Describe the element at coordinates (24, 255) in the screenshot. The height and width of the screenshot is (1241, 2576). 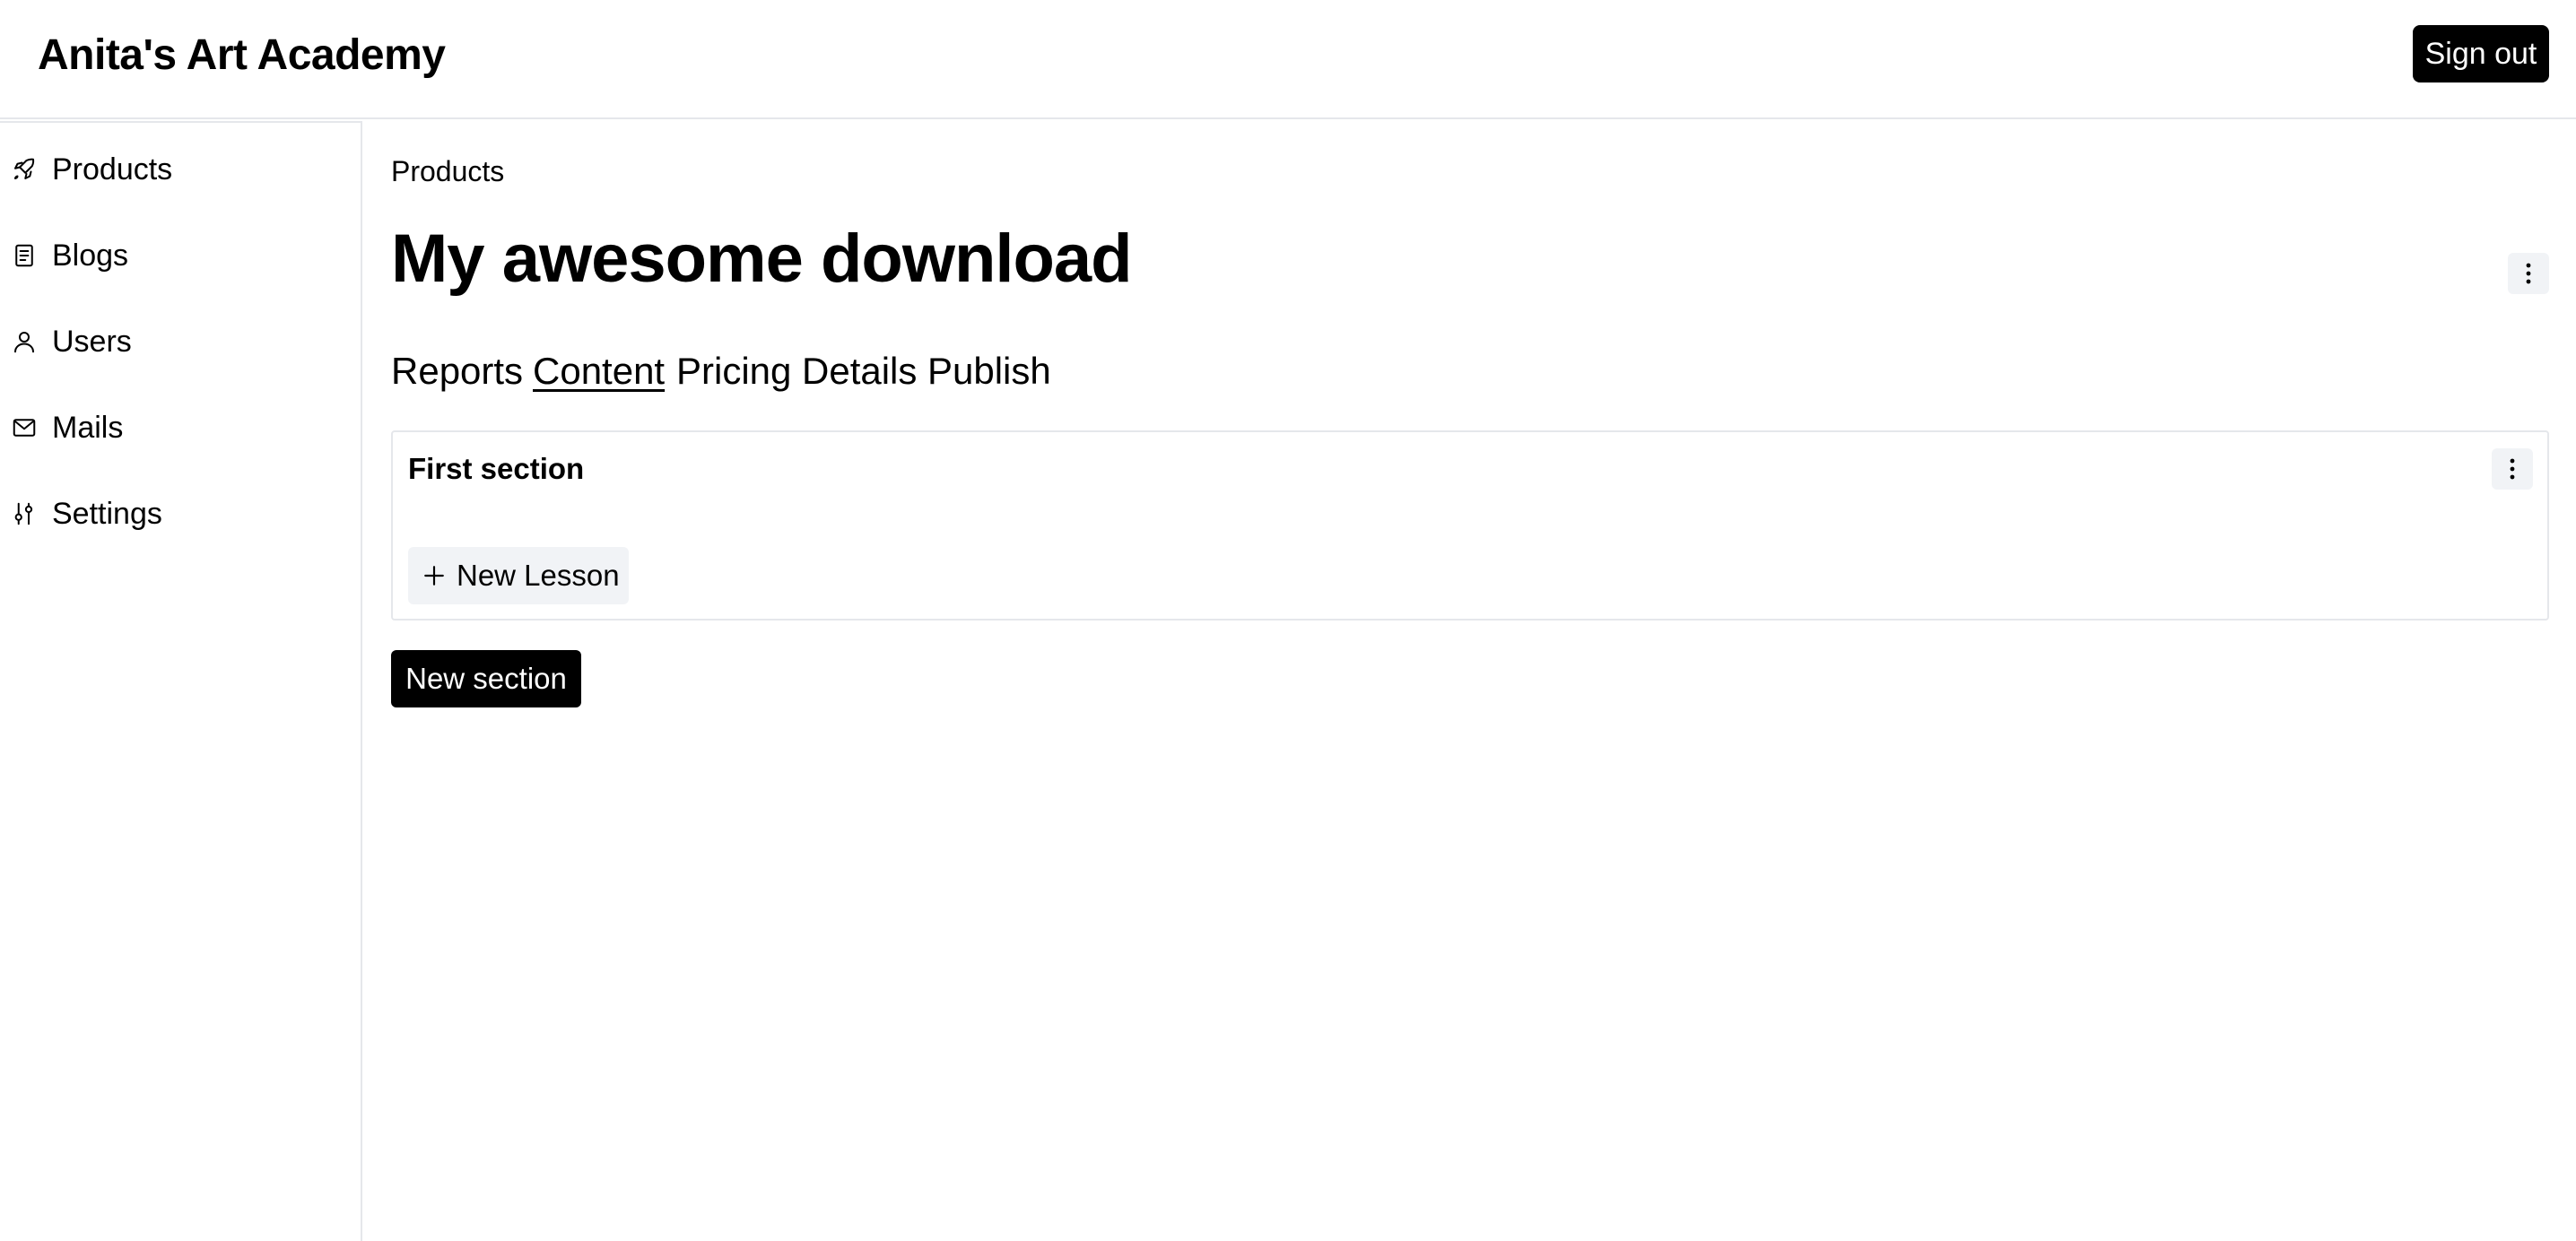
I see `document-icon` at that location.